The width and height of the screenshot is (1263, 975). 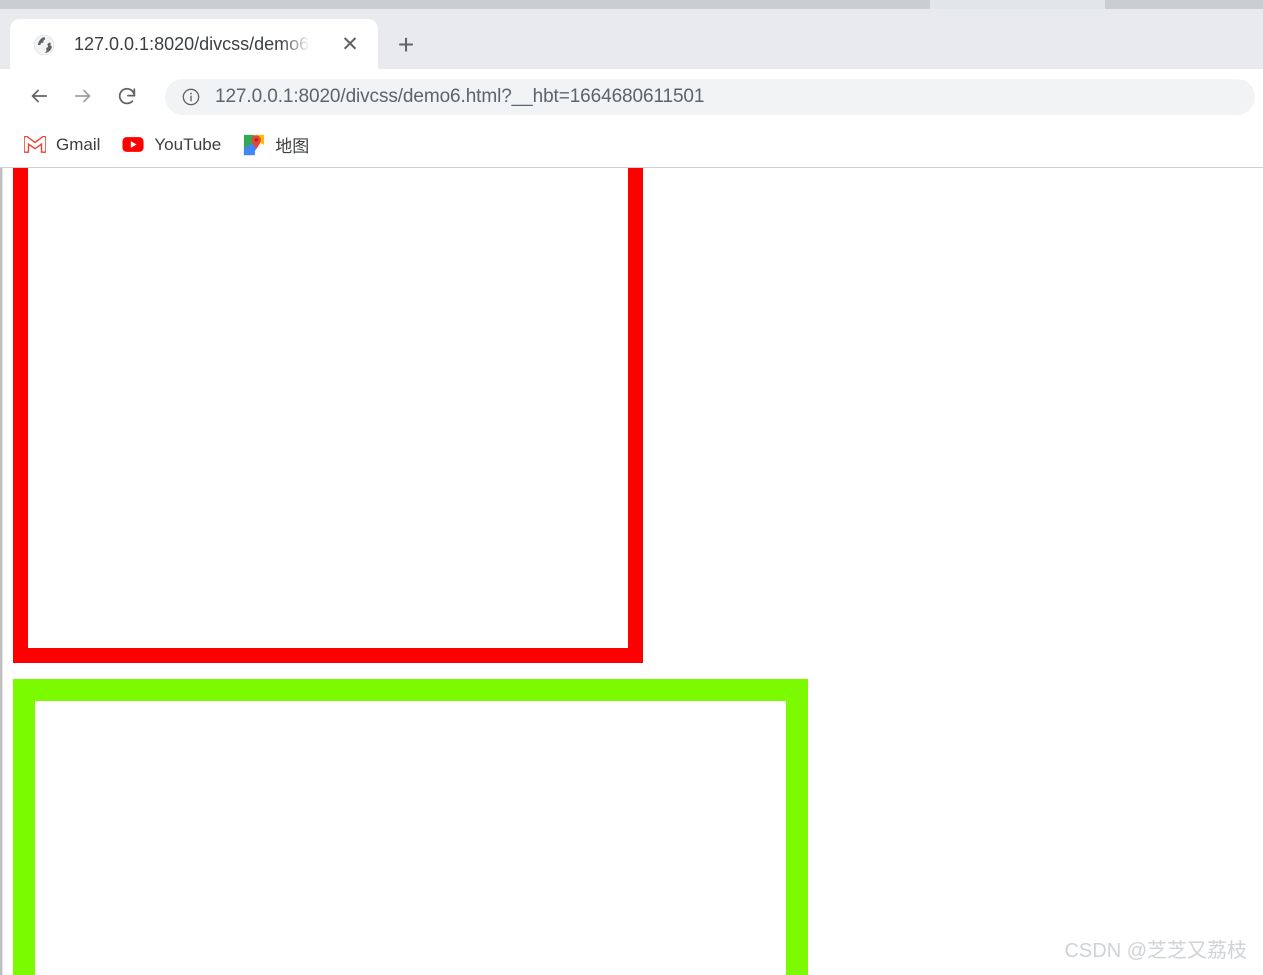 I want to click on bookmark-label: YouTube, so click(x=188, y=144).